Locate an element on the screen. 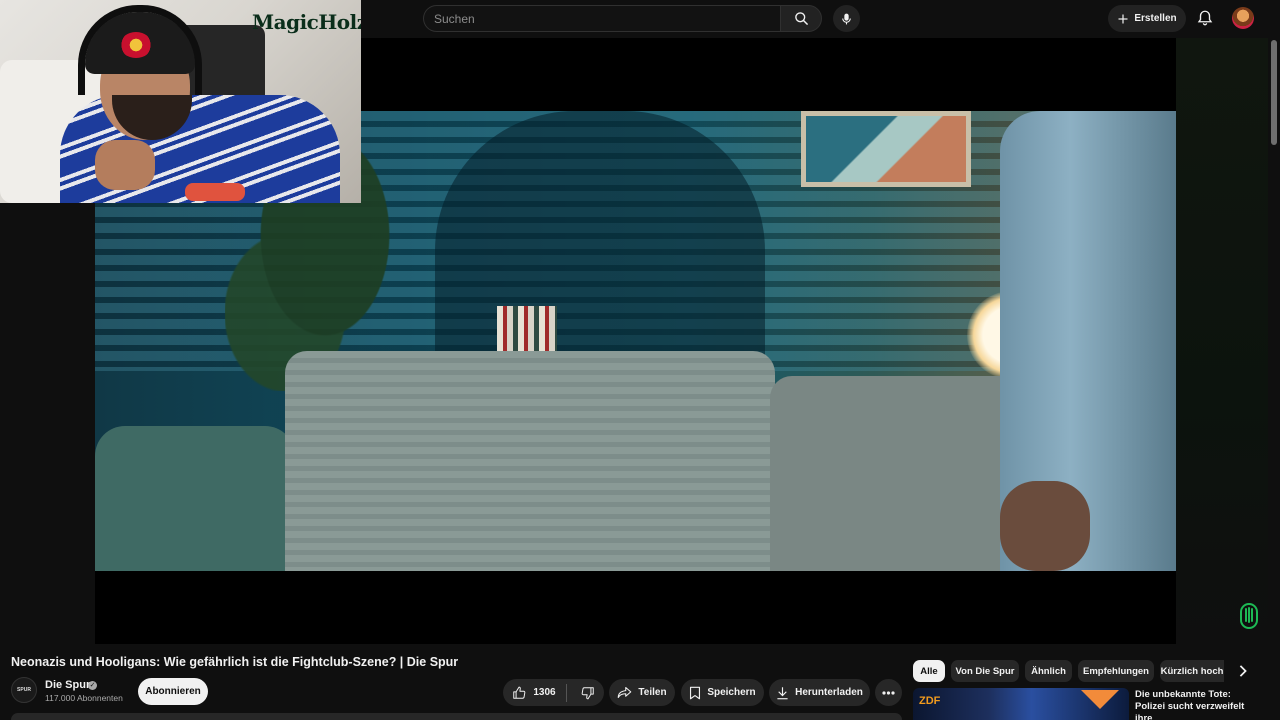 The image size is (1280, 720). streamer-facecam: MagicHolz is located at coordinates (180, 101).